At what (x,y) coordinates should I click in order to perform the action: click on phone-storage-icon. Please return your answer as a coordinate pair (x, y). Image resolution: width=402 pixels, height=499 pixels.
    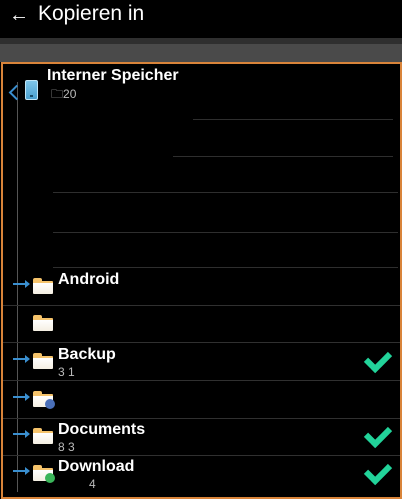
    Looking at the image, I should click on (31, 90).